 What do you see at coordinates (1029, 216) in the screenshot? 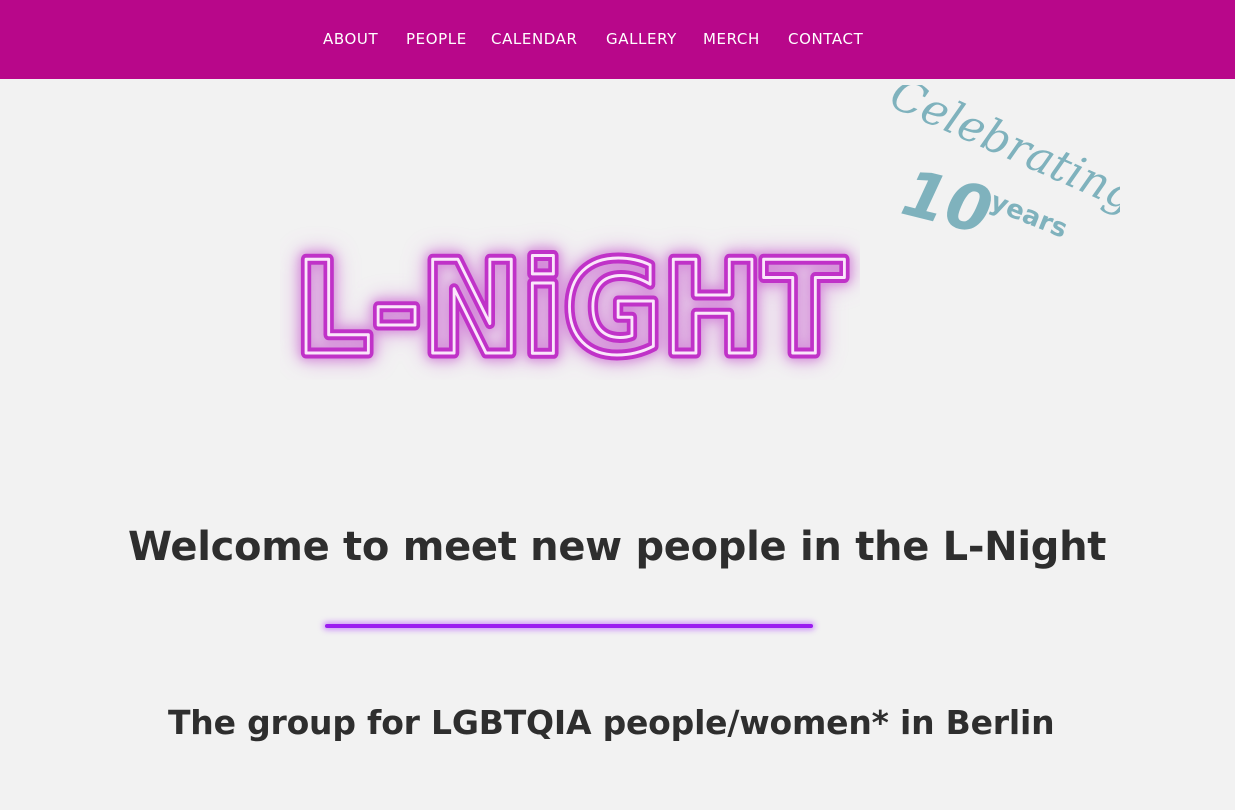
I see `badge-years-text: years` at bounding box center [1029, 216].